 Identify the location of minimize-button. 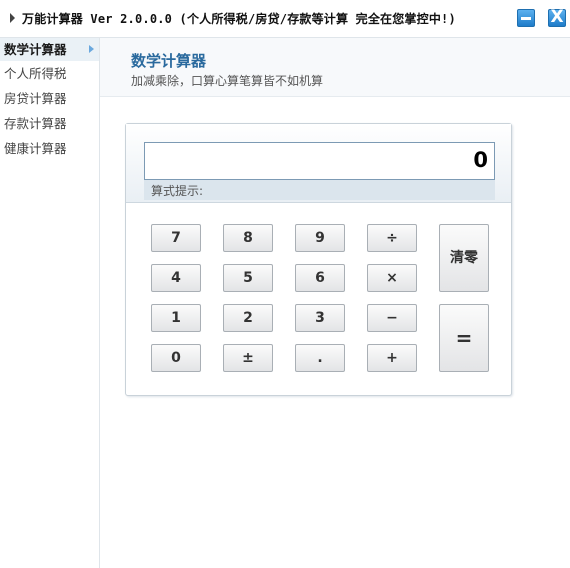
(526, 18).